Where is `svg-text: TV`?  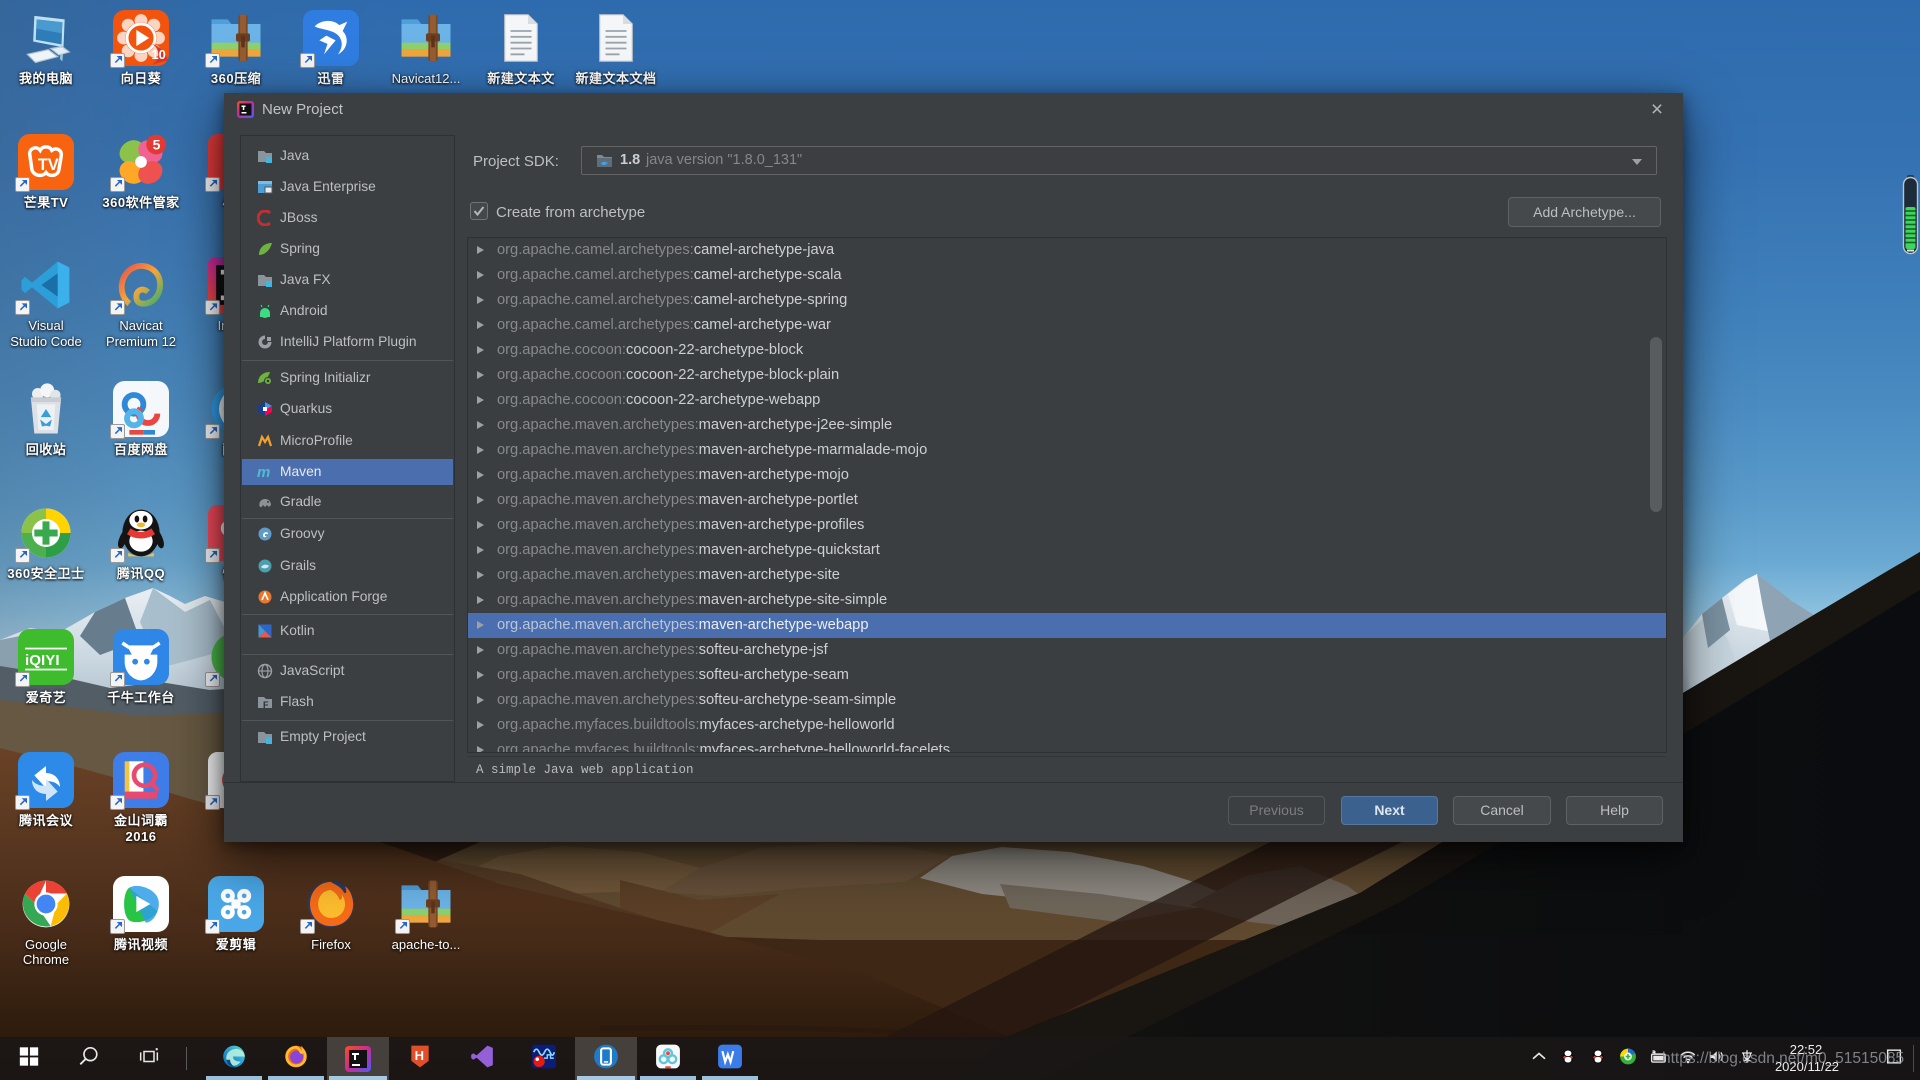 svg-text: TV is located at coordinates (48, 165).